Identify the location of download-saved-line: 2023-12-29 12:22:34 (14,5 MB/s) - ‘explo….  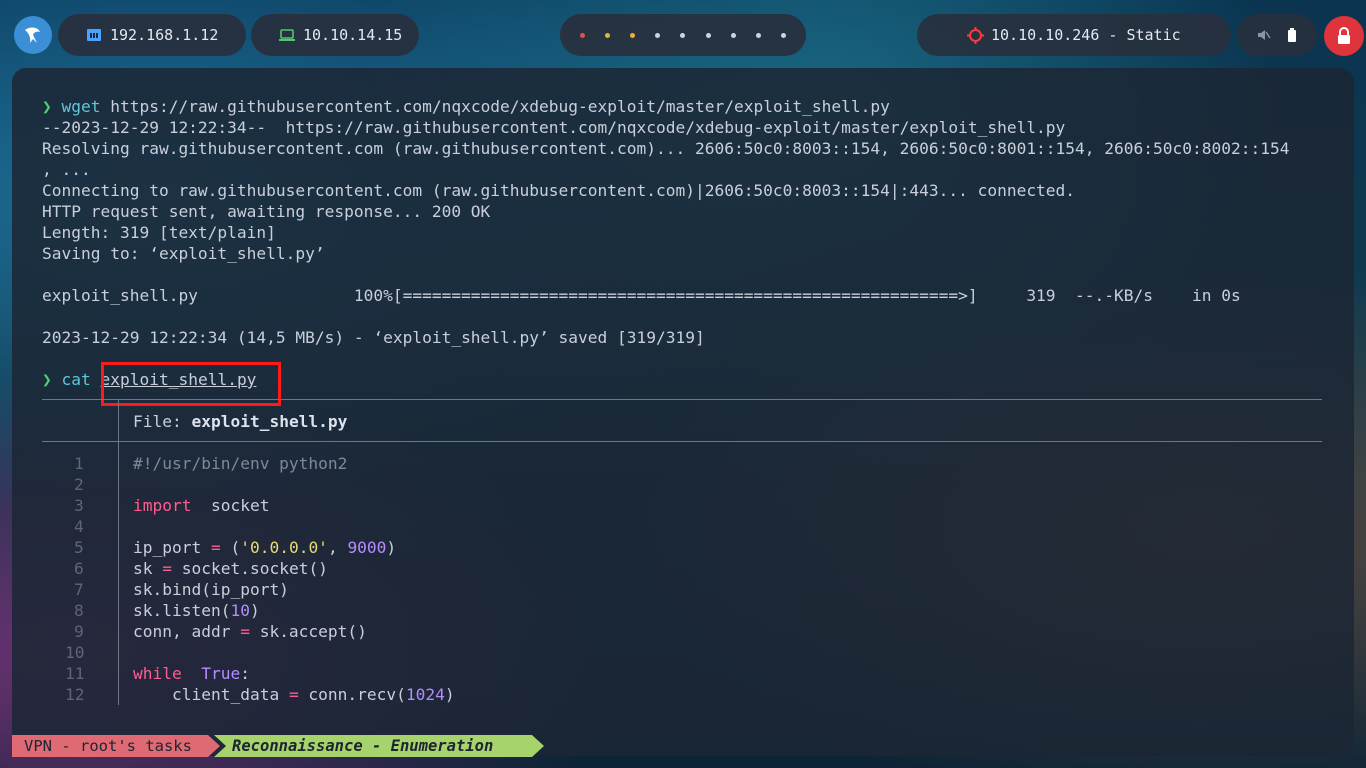
(373, 337).